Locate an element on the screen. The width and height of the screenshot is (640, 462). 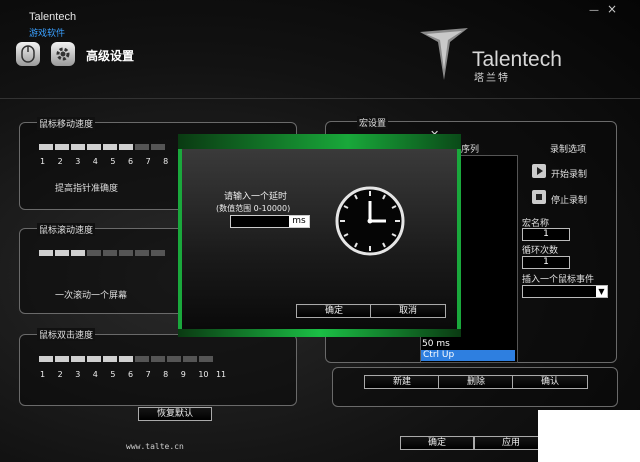
tick-label: 11 is located at coordinates (221, 374).